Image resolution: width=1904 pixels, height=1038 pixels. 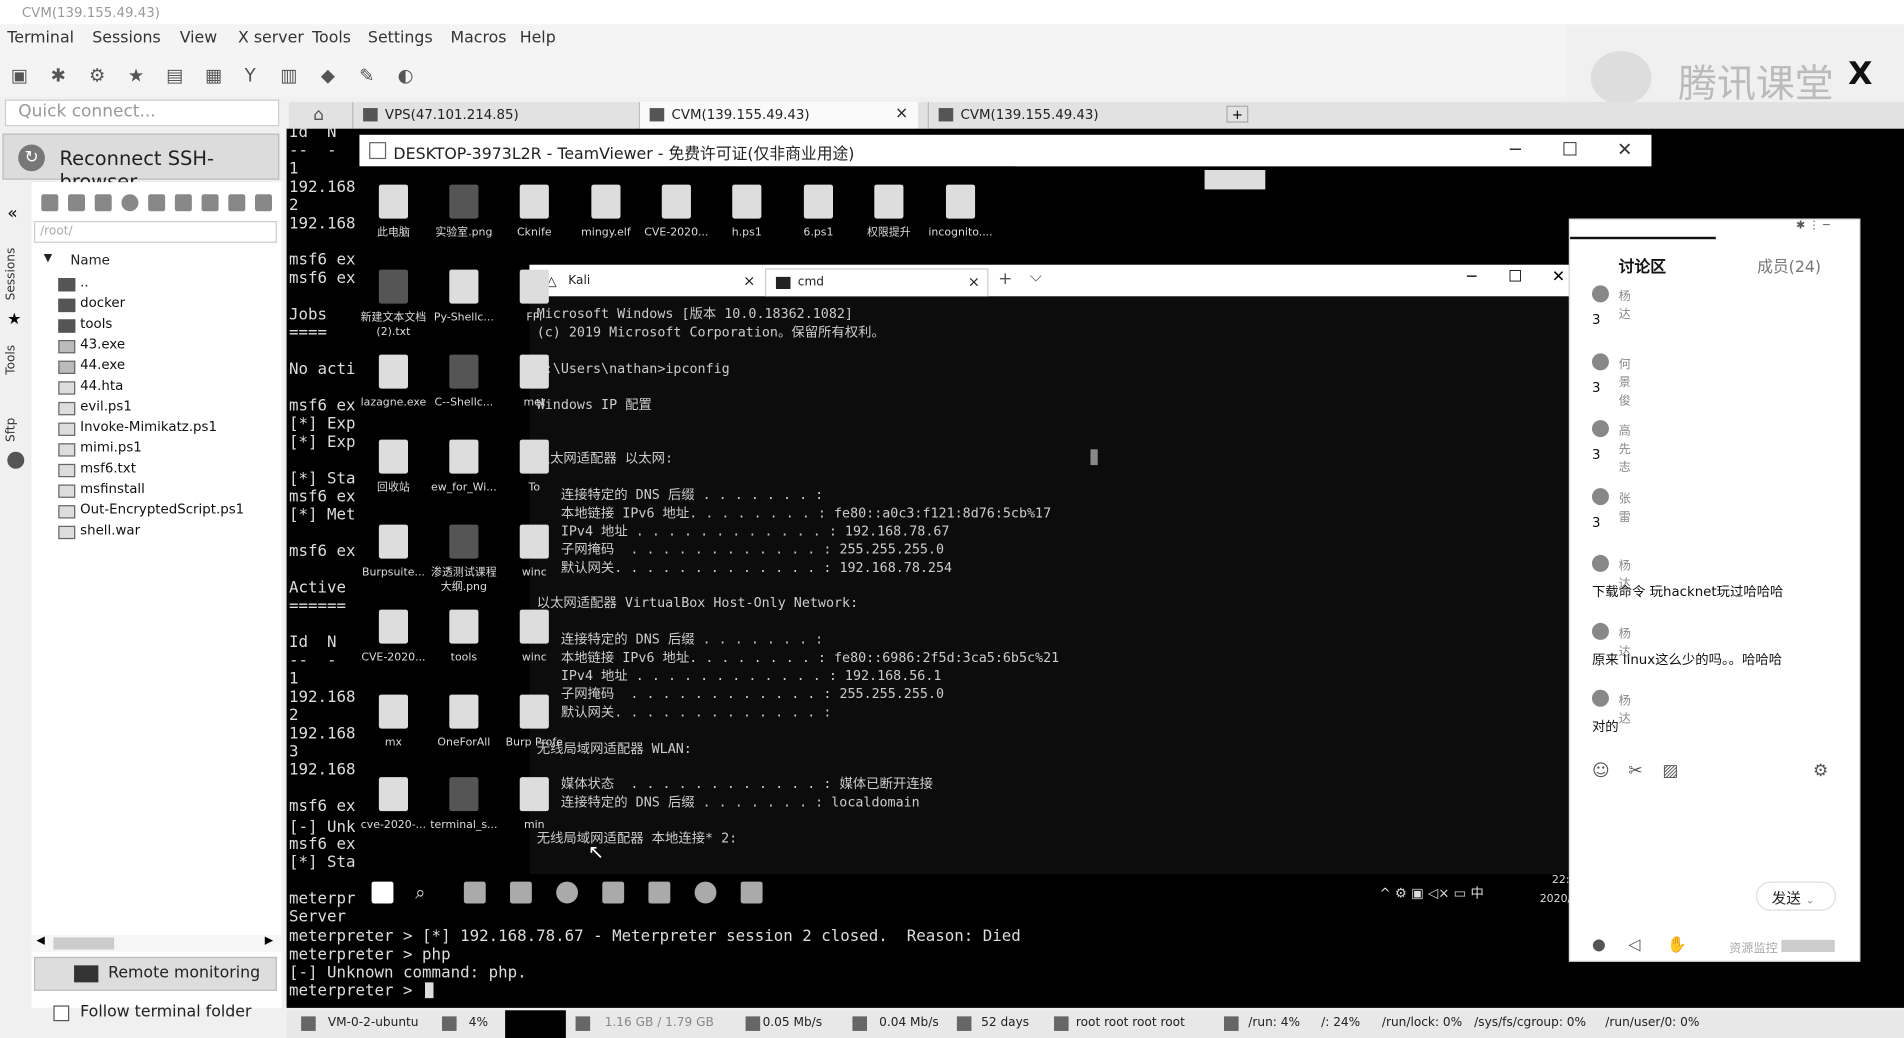 What do you see at coordinates (650, 282) in the screenshot?
I see `tab-kali: △ Kali ×` at bounding box center [650, 282].